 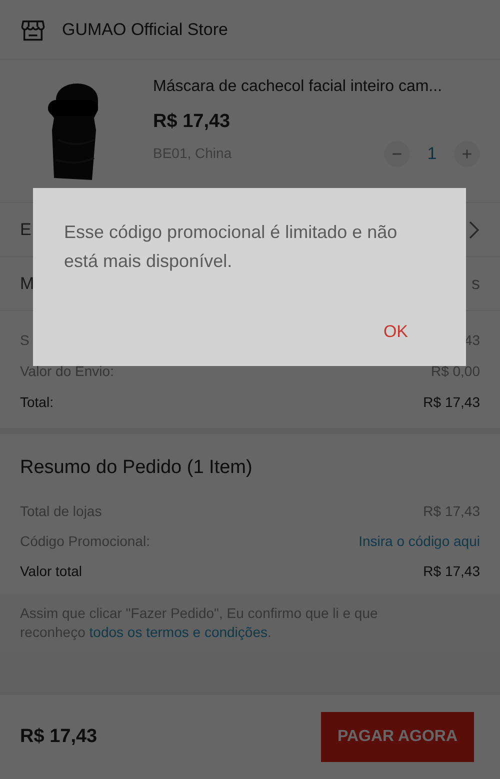 I want to click on dialog-message: Esse código promocional é limitado e não está mais disponível., so click(x=231, y=247).